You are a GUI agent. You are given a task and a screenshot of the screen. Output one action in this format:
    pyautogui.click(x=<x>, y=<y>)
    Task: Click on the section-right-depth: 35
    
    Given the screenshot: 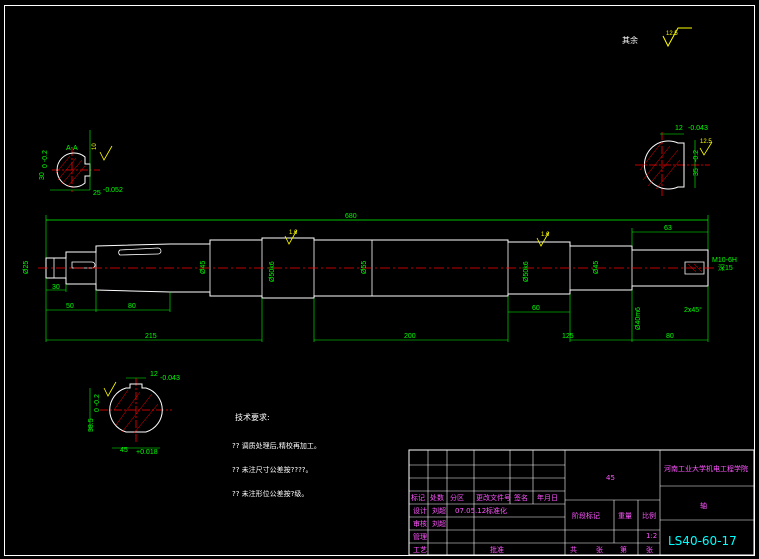 What is the action you would take?
    pyautogui.click(x=696, y=172)
    